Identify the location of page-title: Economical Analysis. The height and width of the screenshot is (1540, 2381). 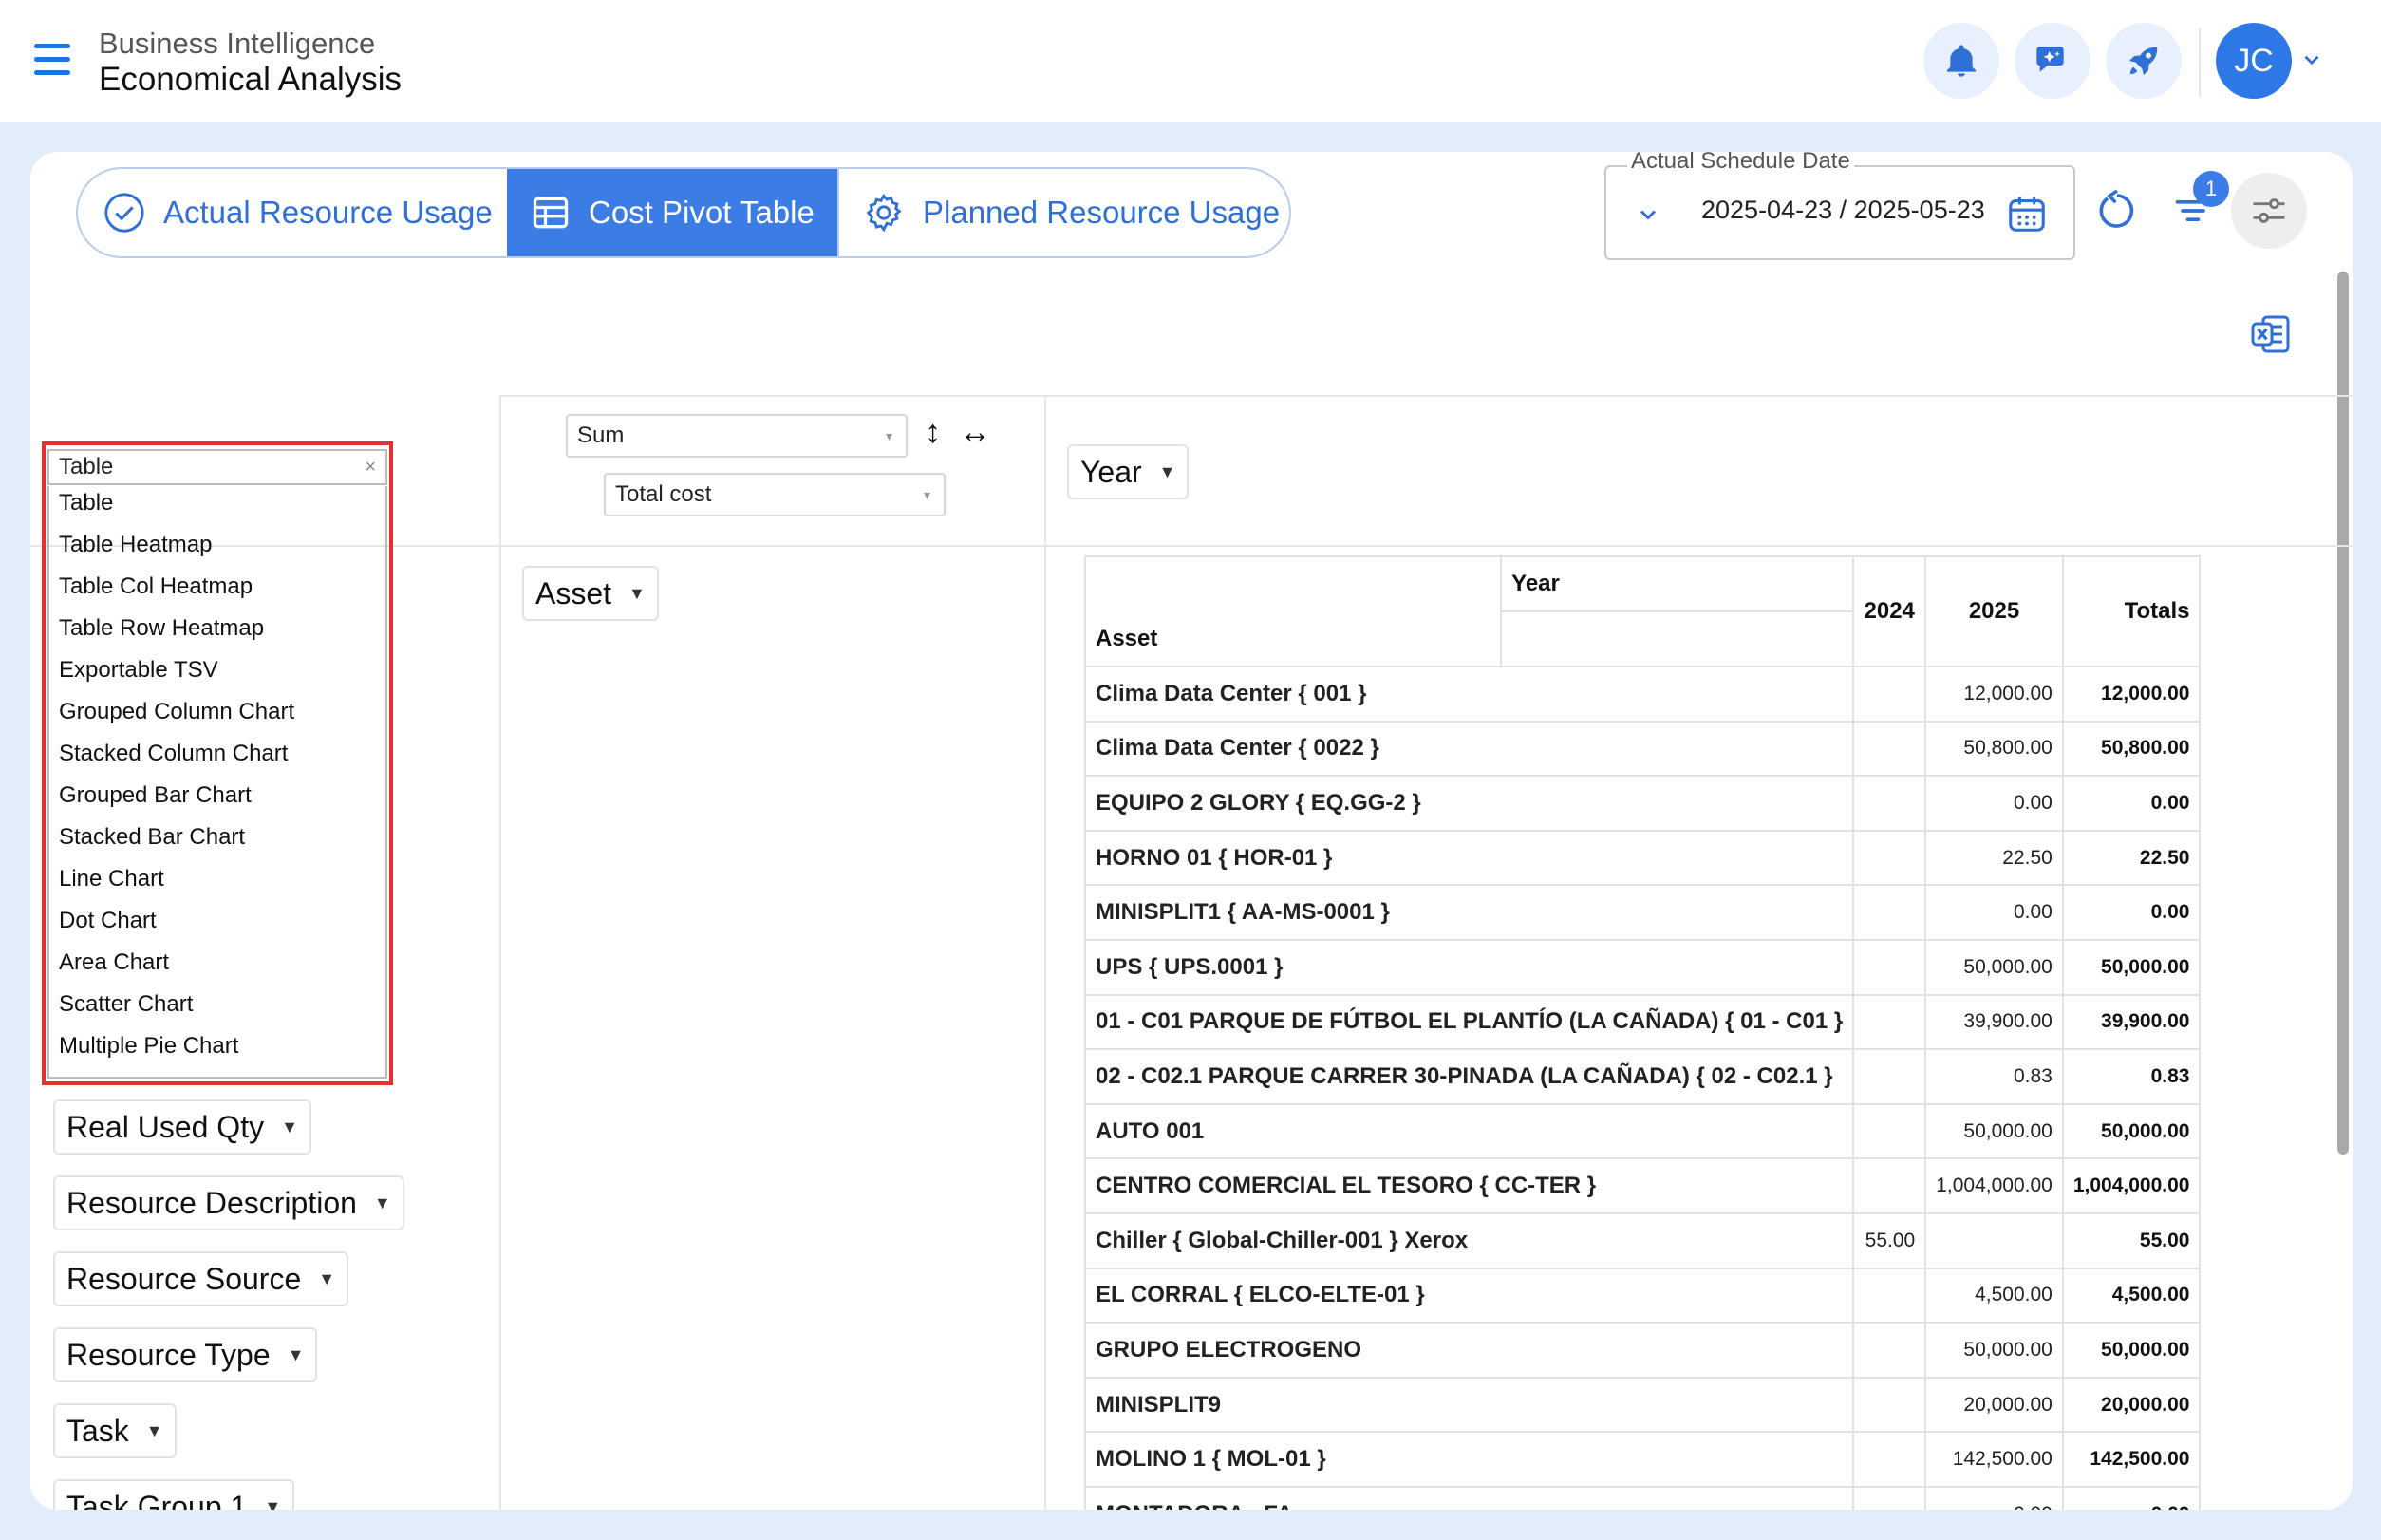
(251, 80).